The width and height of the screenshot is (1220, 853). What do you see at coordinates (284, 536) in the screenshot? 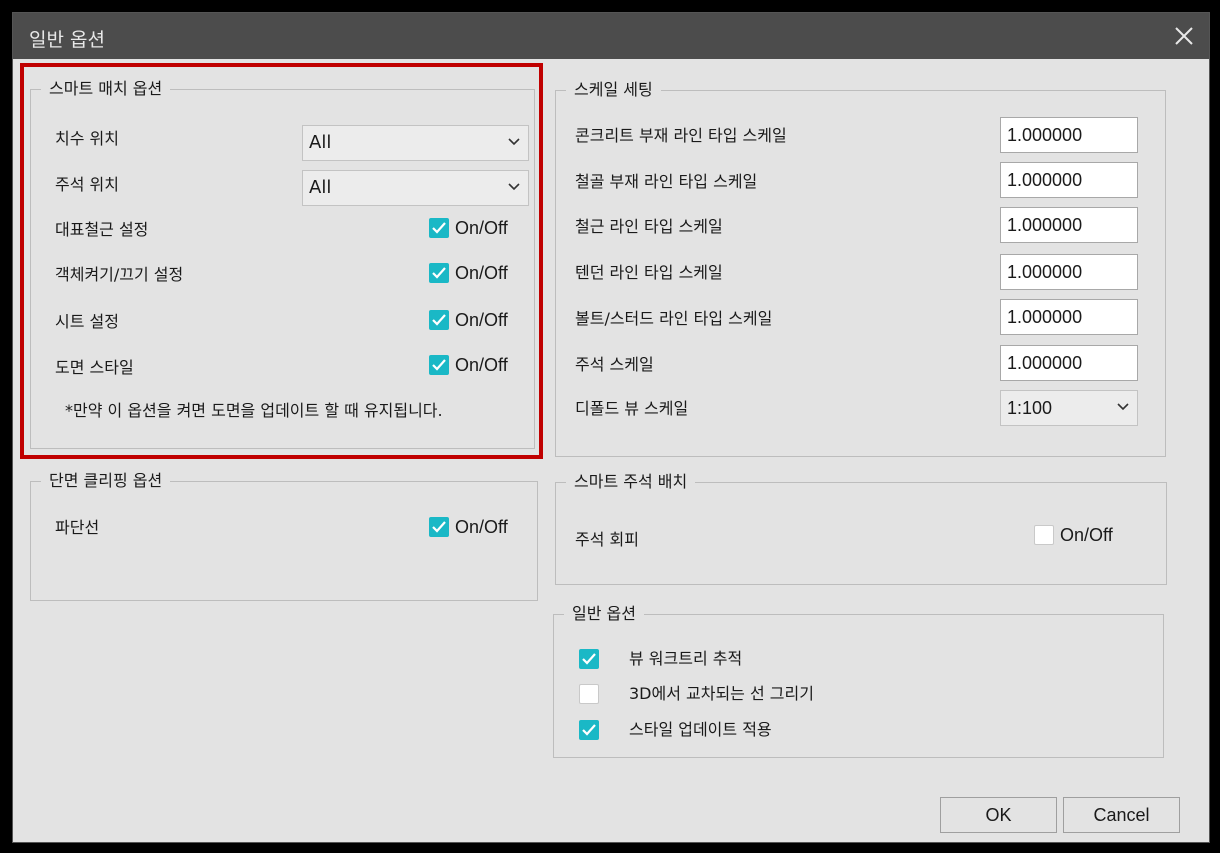
I see `section-clipping-group: 단면 클리핑 옵션` at bounding box center [284, 536].